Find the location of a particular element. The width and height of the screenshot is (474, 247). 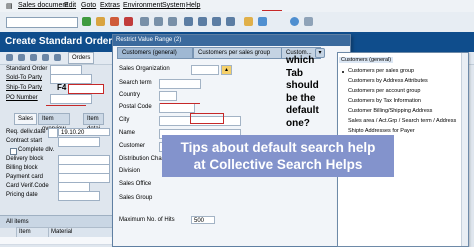

po-number-label: PO Number is located at coordinates (22, 98).